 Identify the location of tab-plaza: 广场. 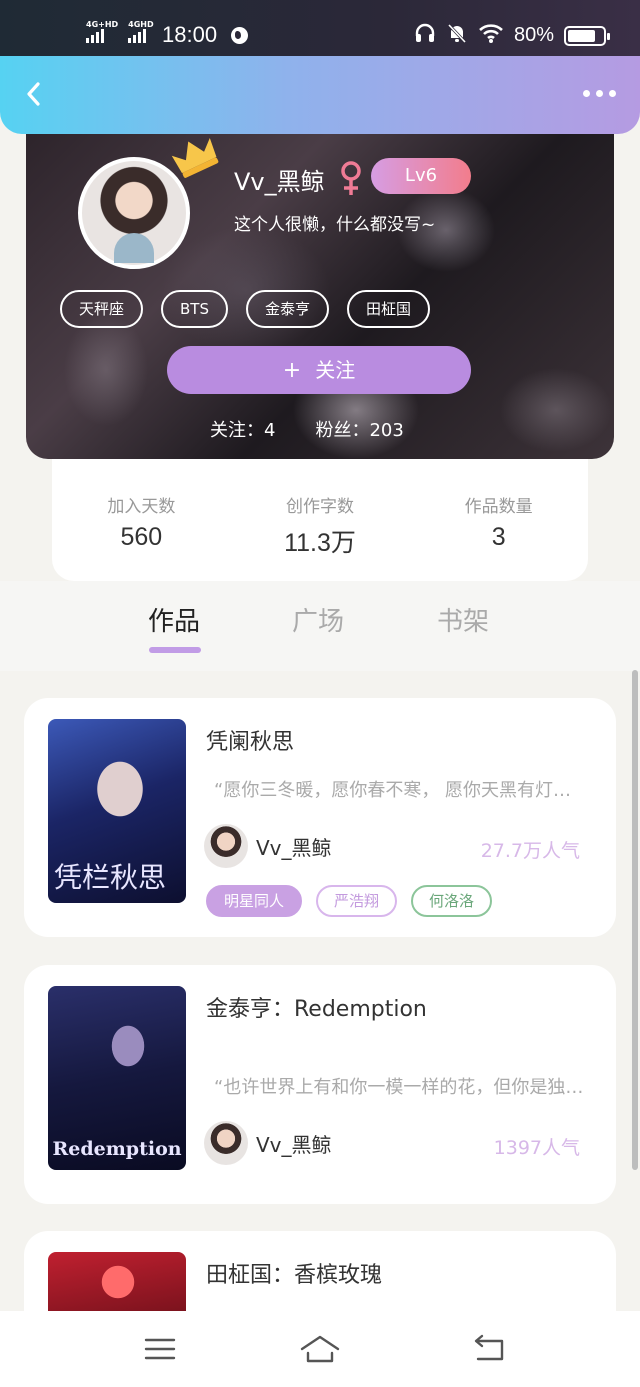
(318, 619).